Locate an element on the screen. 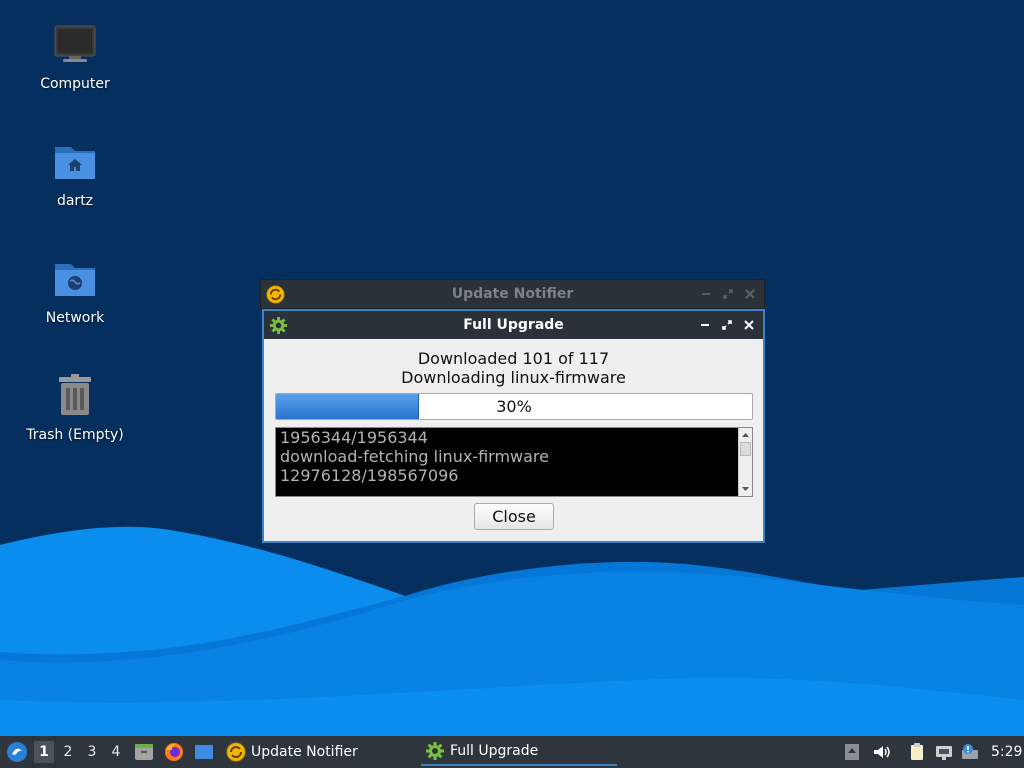 This screenshot has width=1024, height=768. log-line: 1956344/1956344 is located at coordinates (354, 437).